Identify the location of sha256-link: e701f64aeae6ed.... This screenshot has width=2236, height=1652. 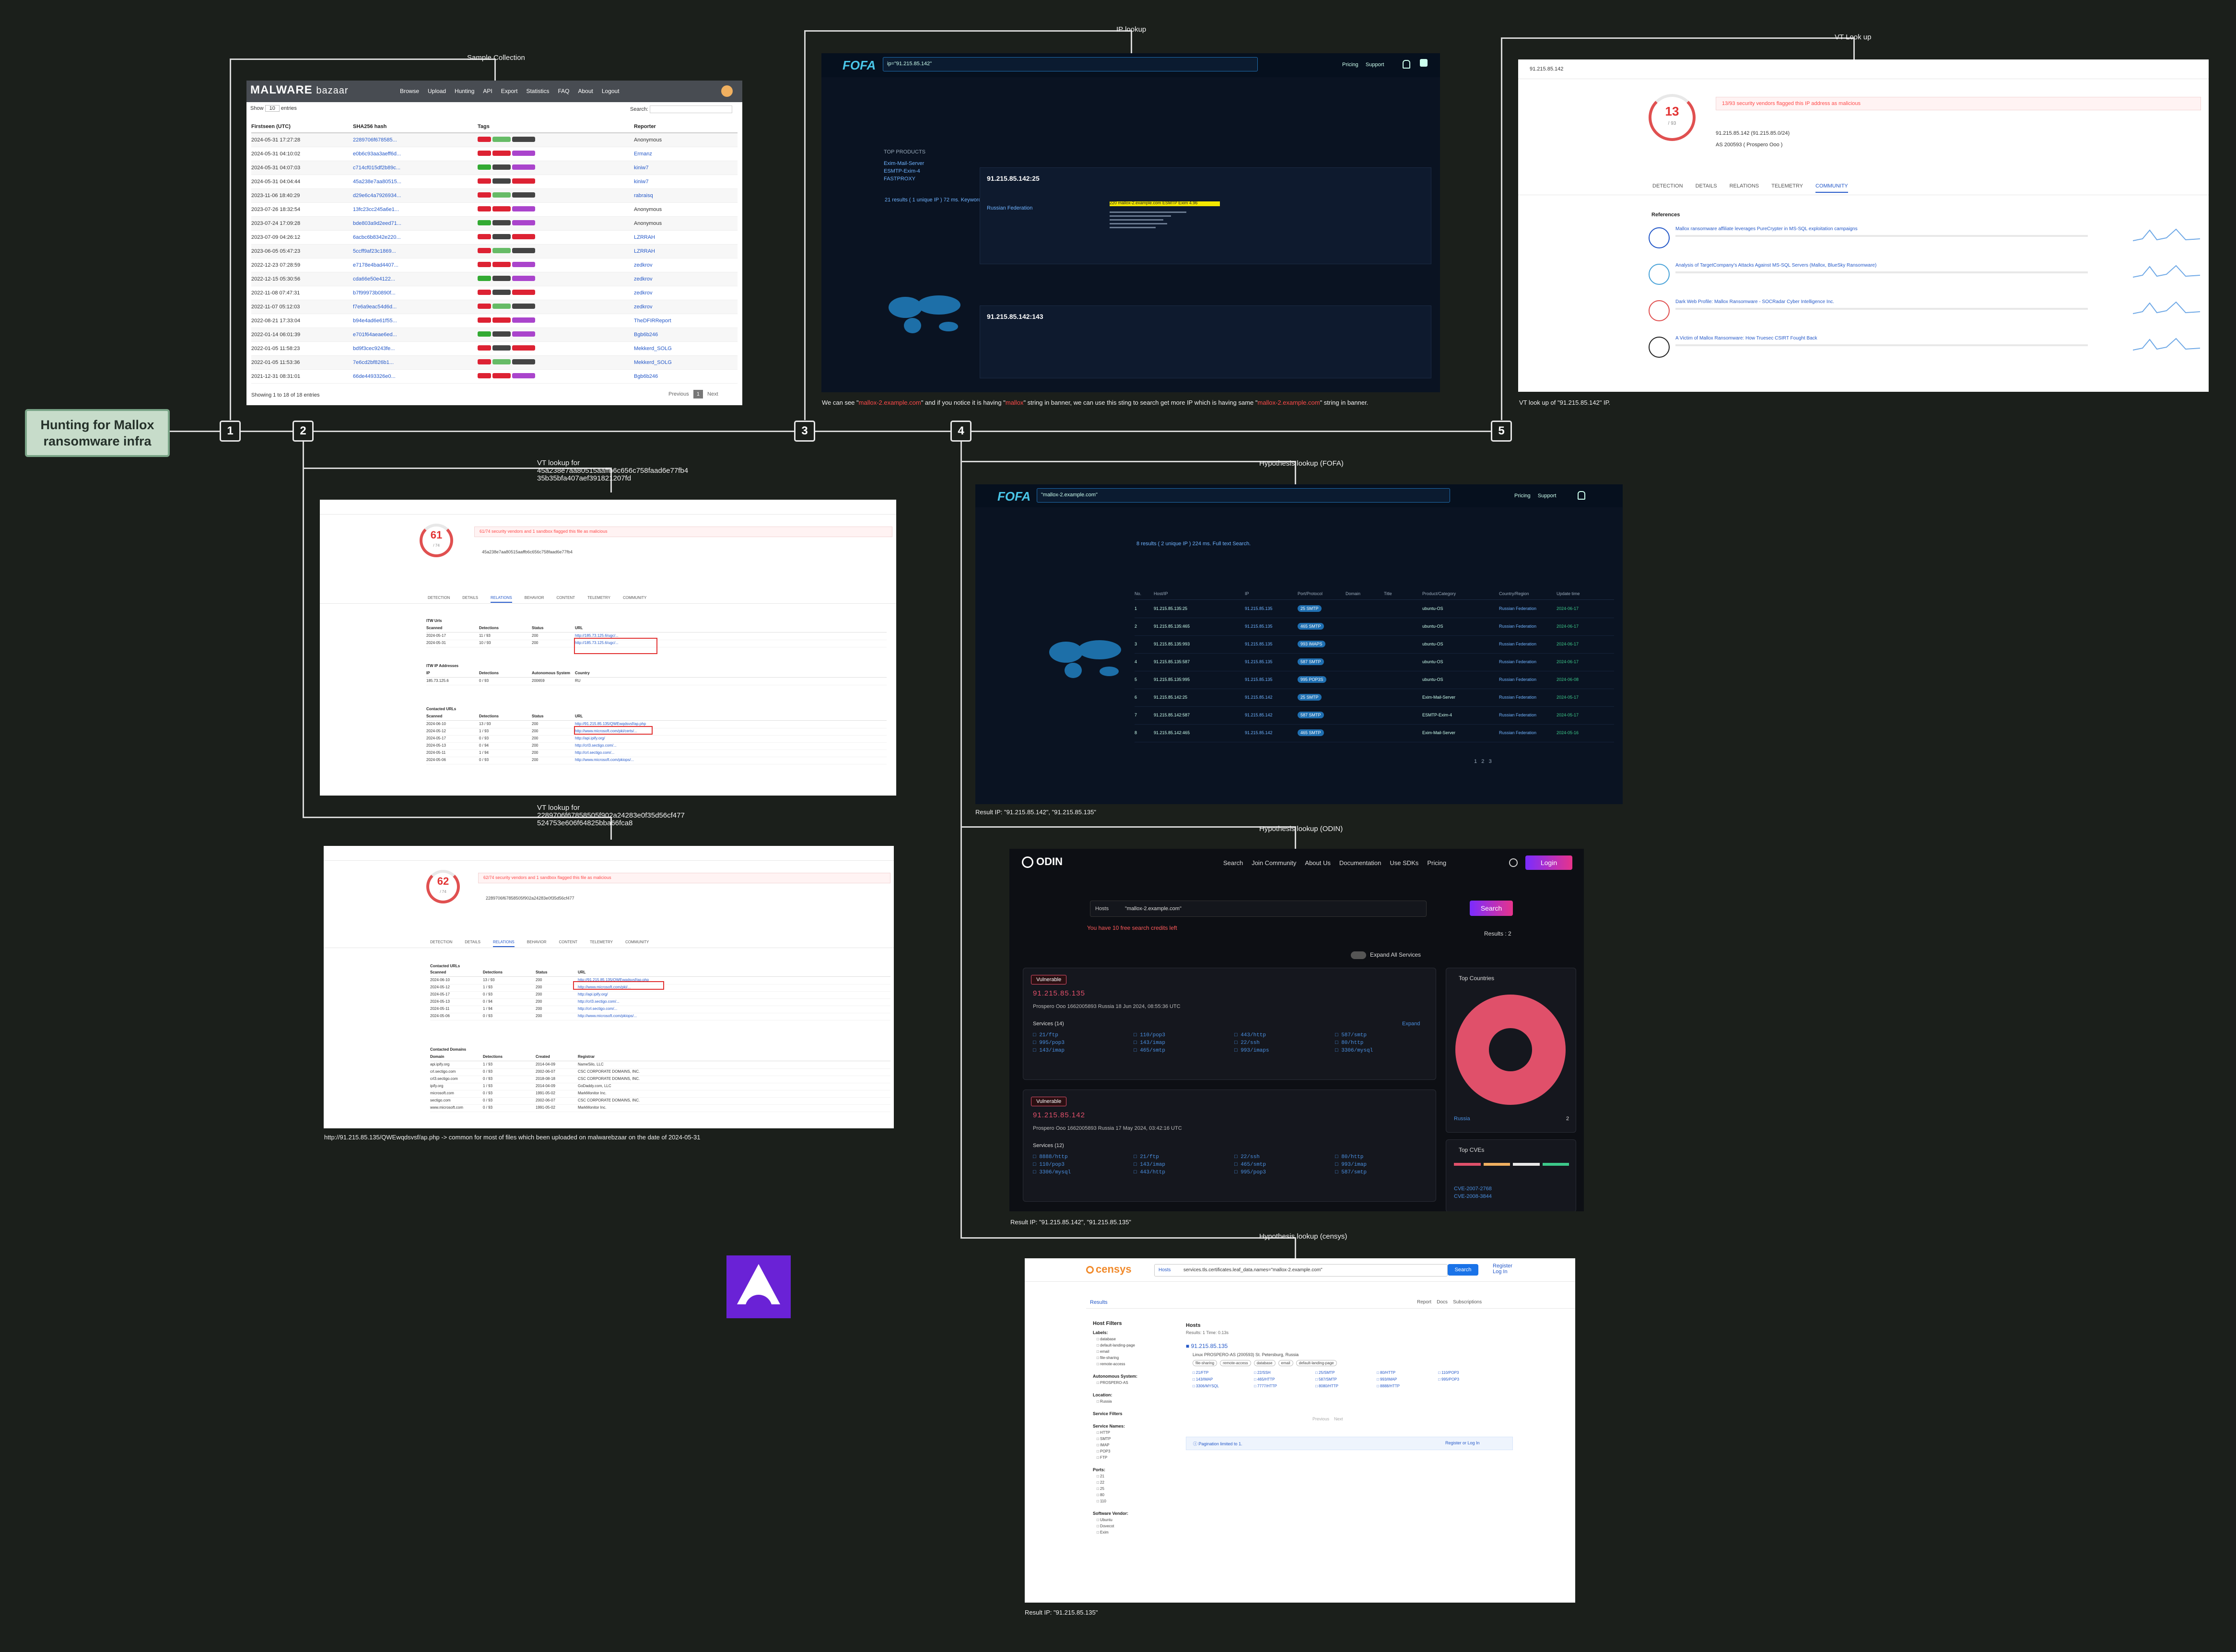
(375, 335).